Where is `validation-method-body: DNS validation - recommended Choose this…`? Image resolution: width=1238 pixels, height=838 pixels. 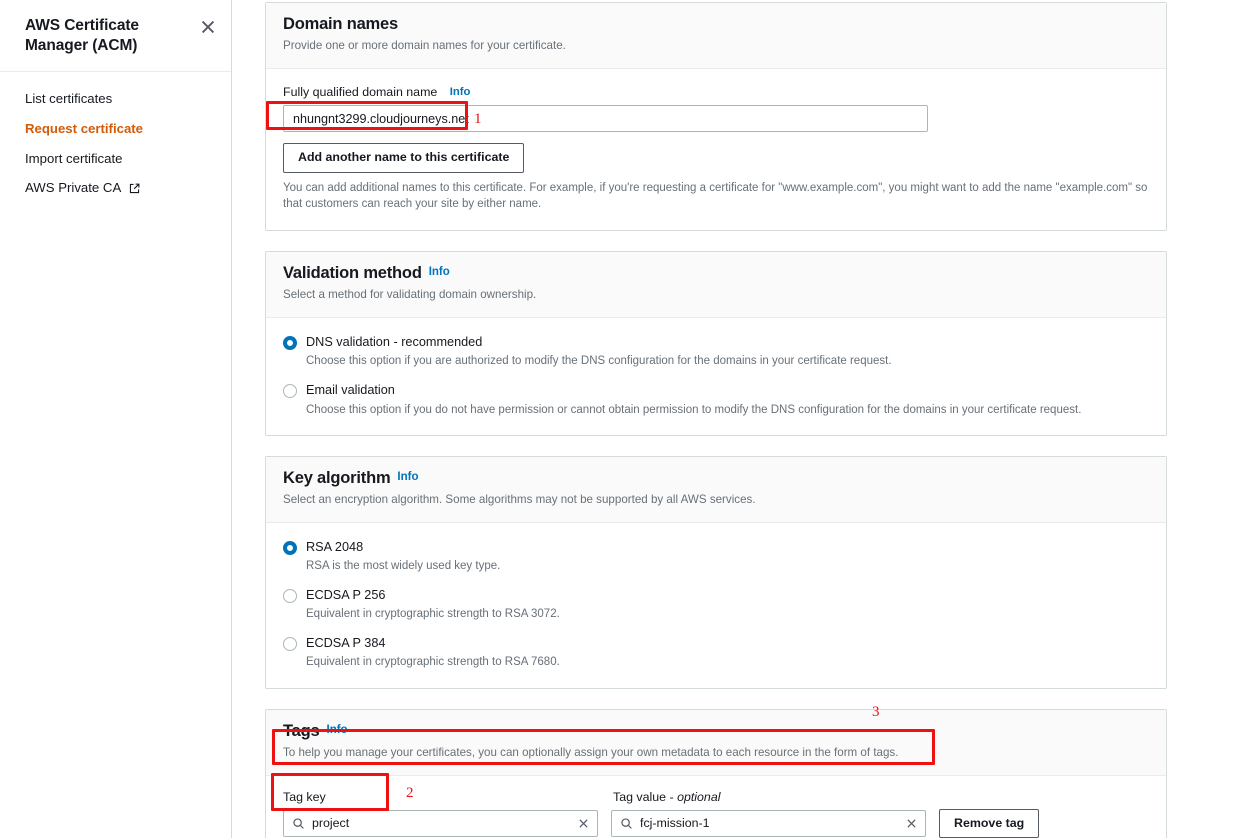 validation-method-body: DNS validation - recommended Choose this… is located at coordinates (716, 376).